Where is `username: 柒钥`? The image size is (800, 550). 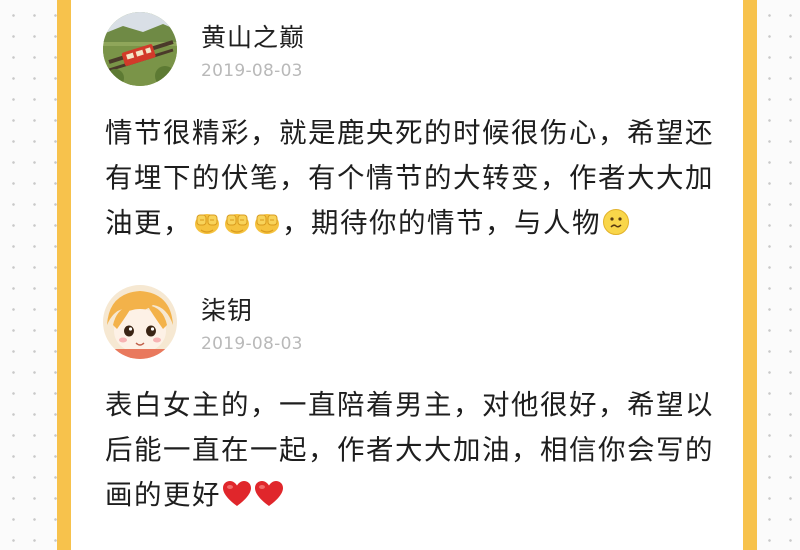
username: 柒钥 is located at coordinates (227, 309).